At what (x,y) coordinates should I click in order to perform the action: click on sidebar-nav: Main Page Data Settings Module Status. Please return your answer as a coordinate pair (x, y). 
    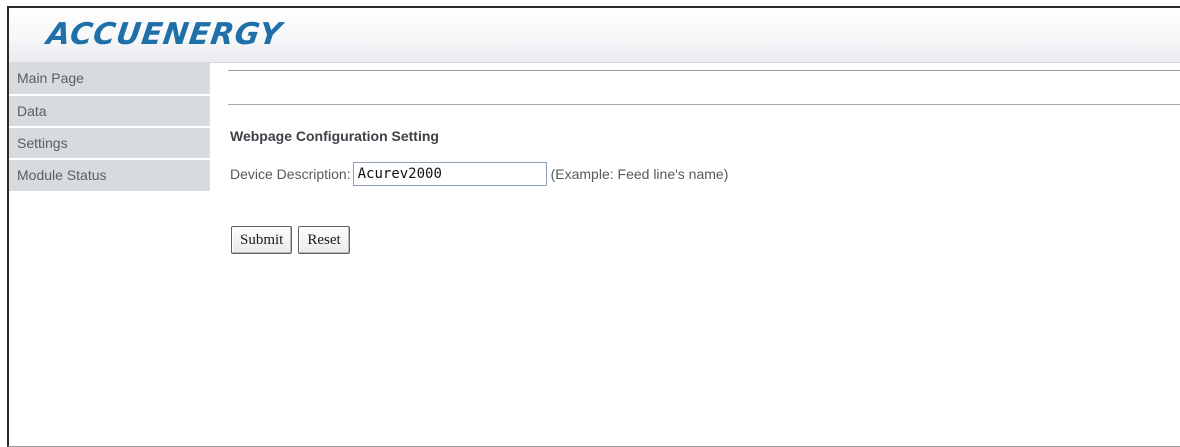
    Looking at the image, I should click on (109, 128).